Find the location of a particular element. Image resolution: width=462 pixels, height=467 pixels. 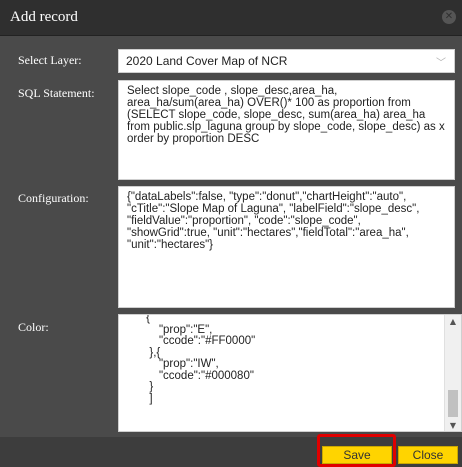

vertical-scrollbar: ▲ ▼ is located at coordinates (452, 373).